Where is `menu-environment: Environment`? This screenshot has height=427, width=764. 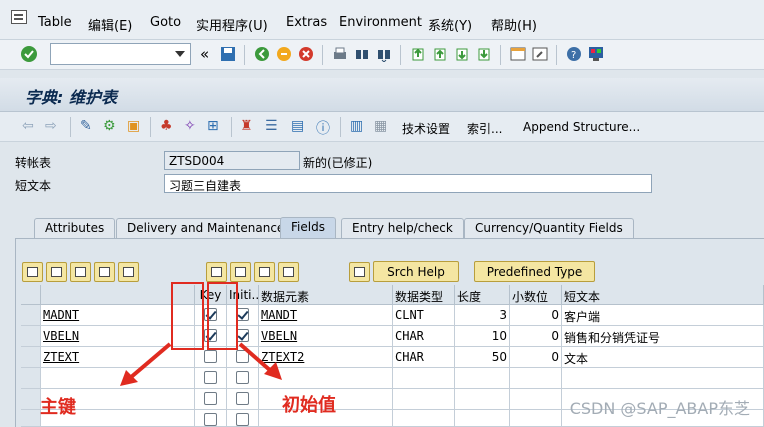
menu-environment: Environment is located at coordinates (380, 22).